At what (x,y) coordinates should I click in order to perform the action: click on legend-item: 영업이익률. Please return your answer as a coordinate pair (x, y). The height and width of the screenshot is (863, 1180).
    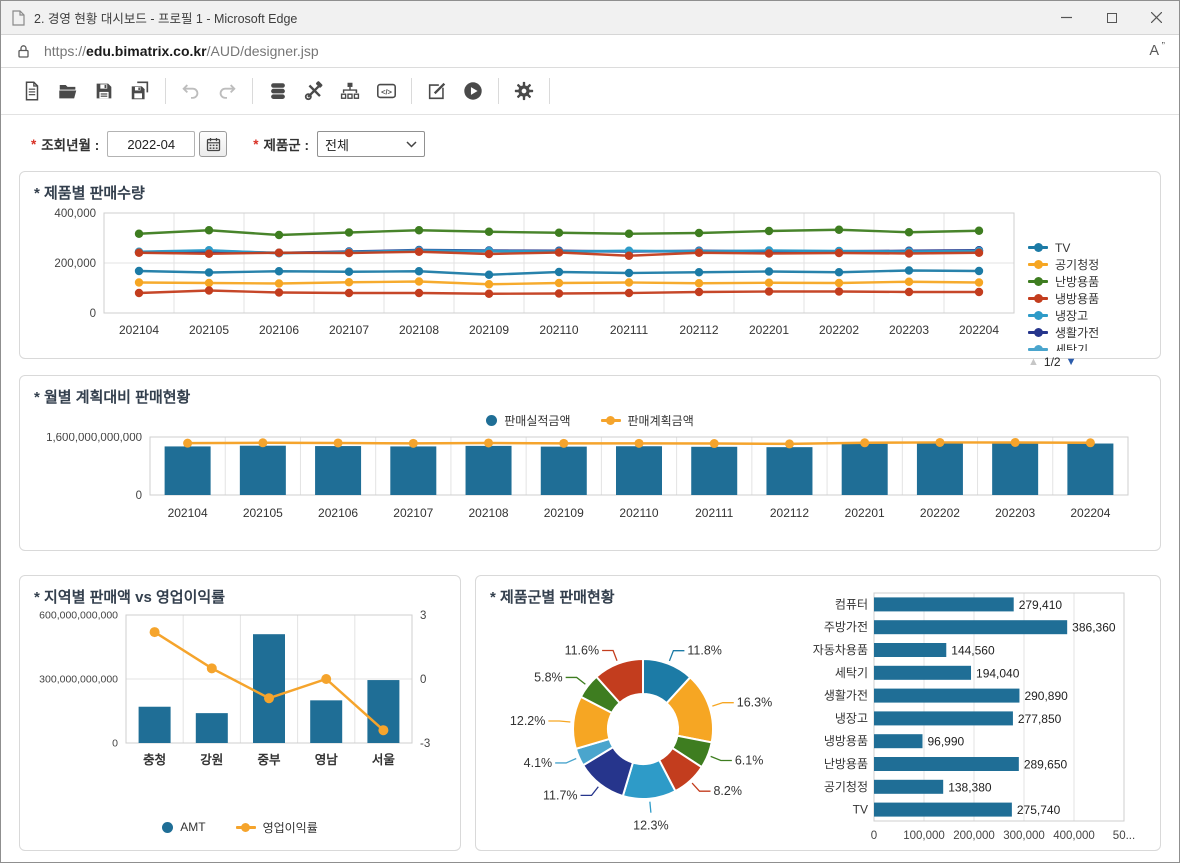
    Looking at the image, I should click on (276, 827).